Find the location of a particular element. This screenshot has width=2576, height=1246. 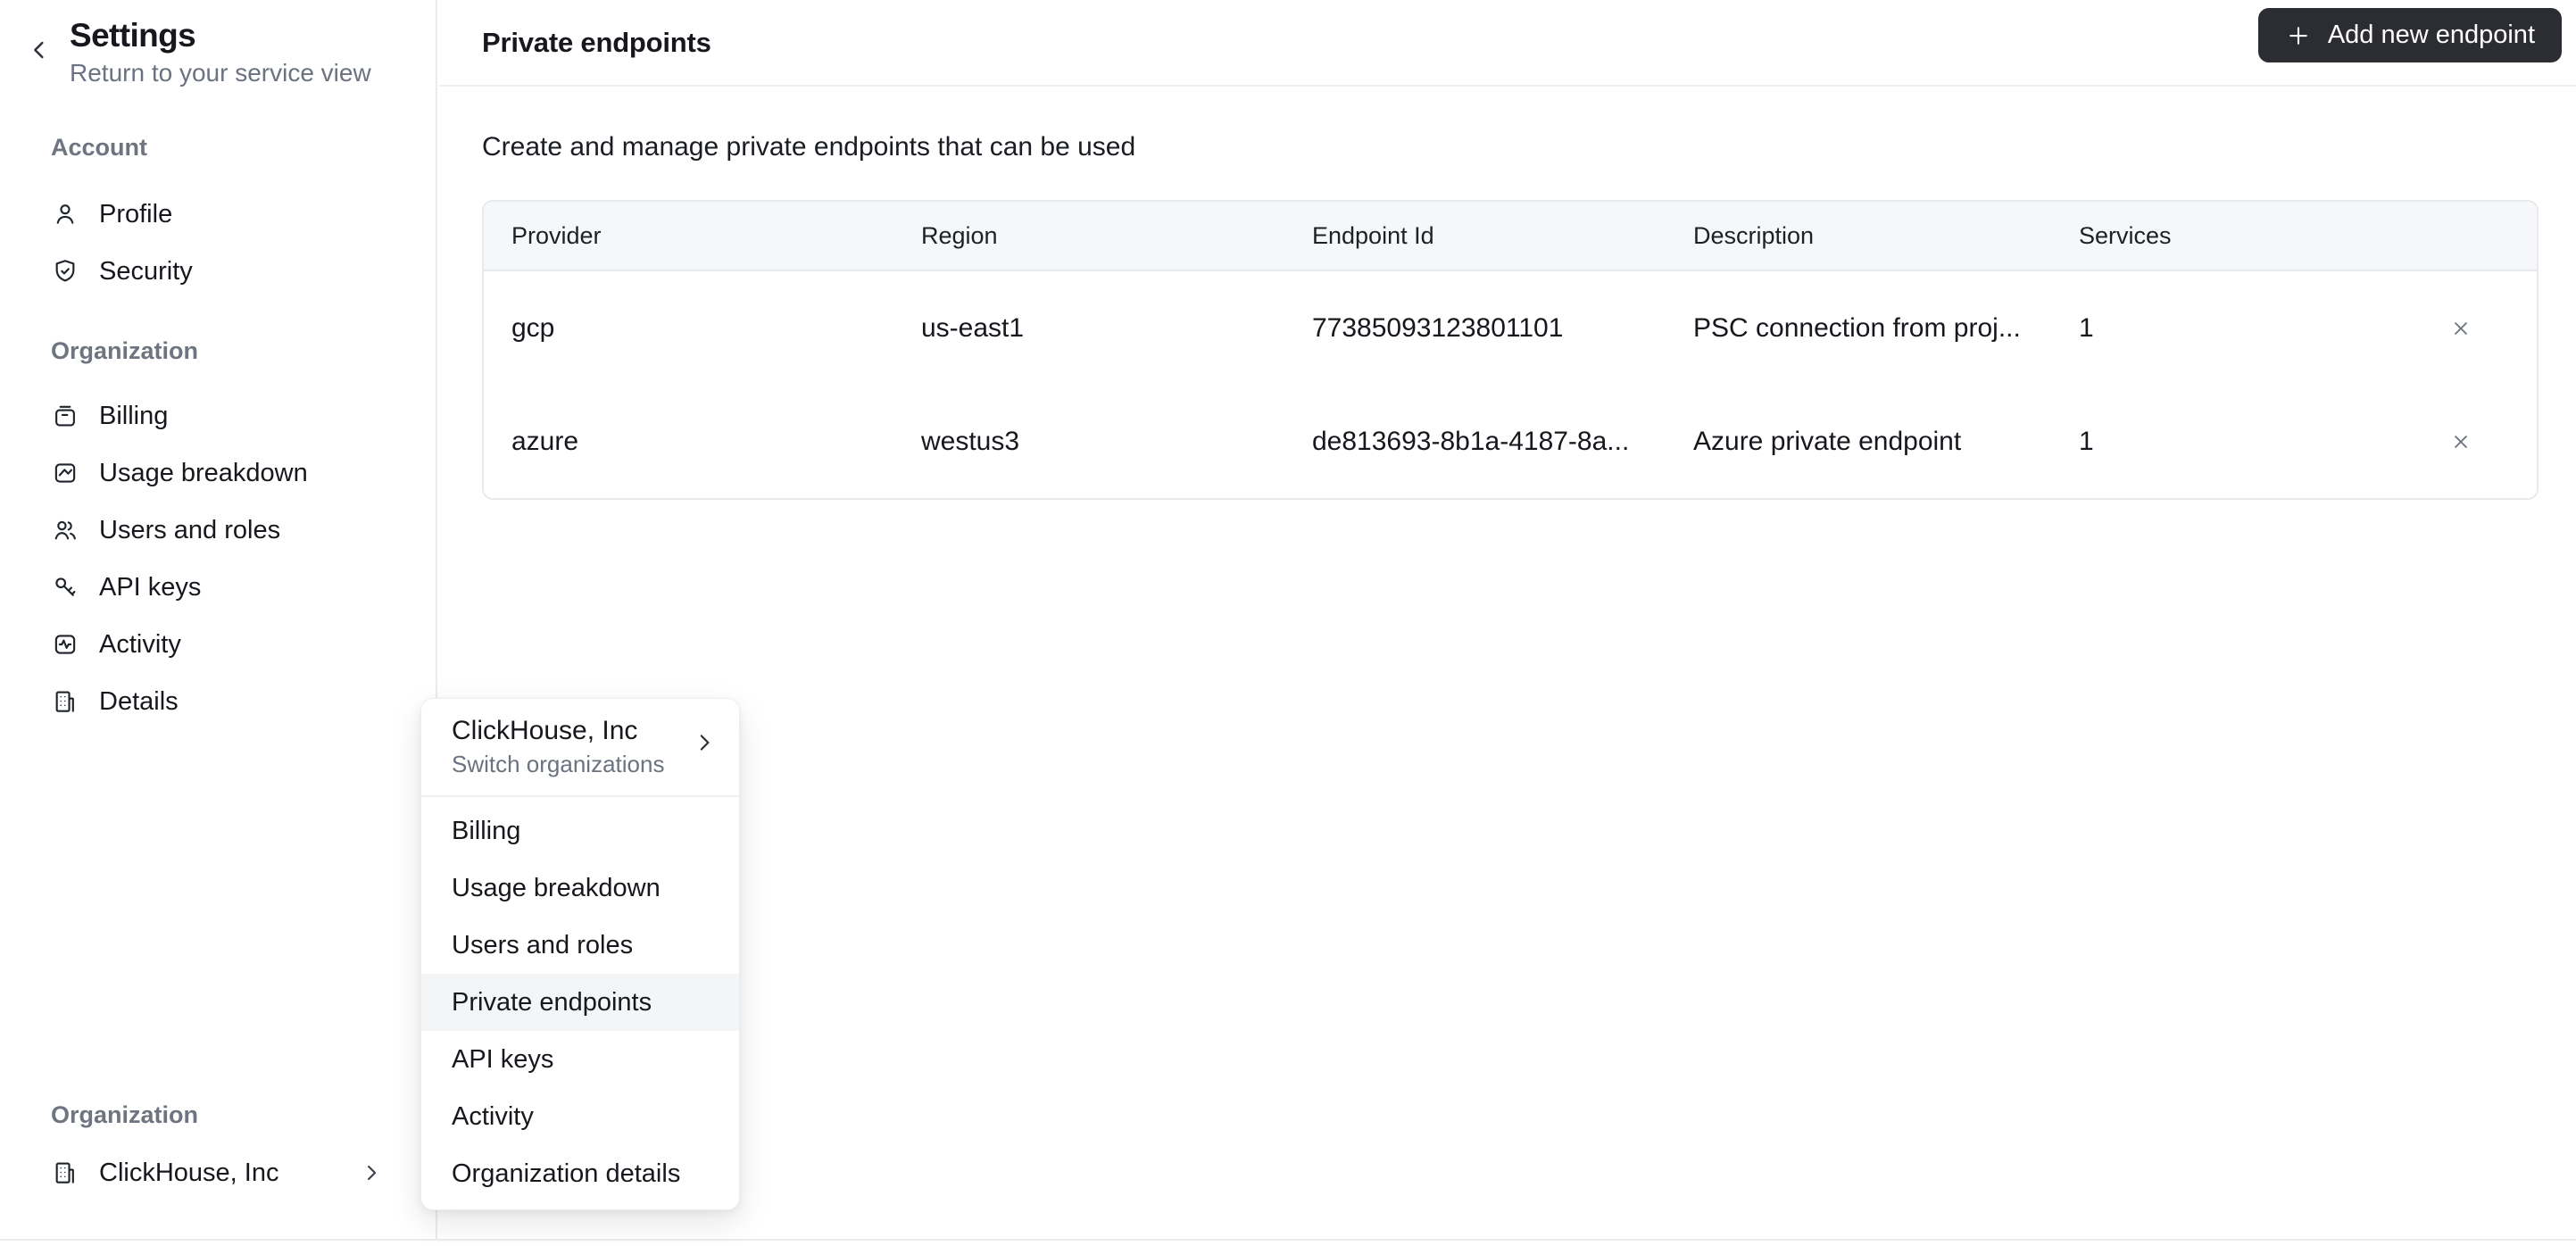

top-bar: Private endpoints Add new endpoint is located at coordinates (1508, 44).